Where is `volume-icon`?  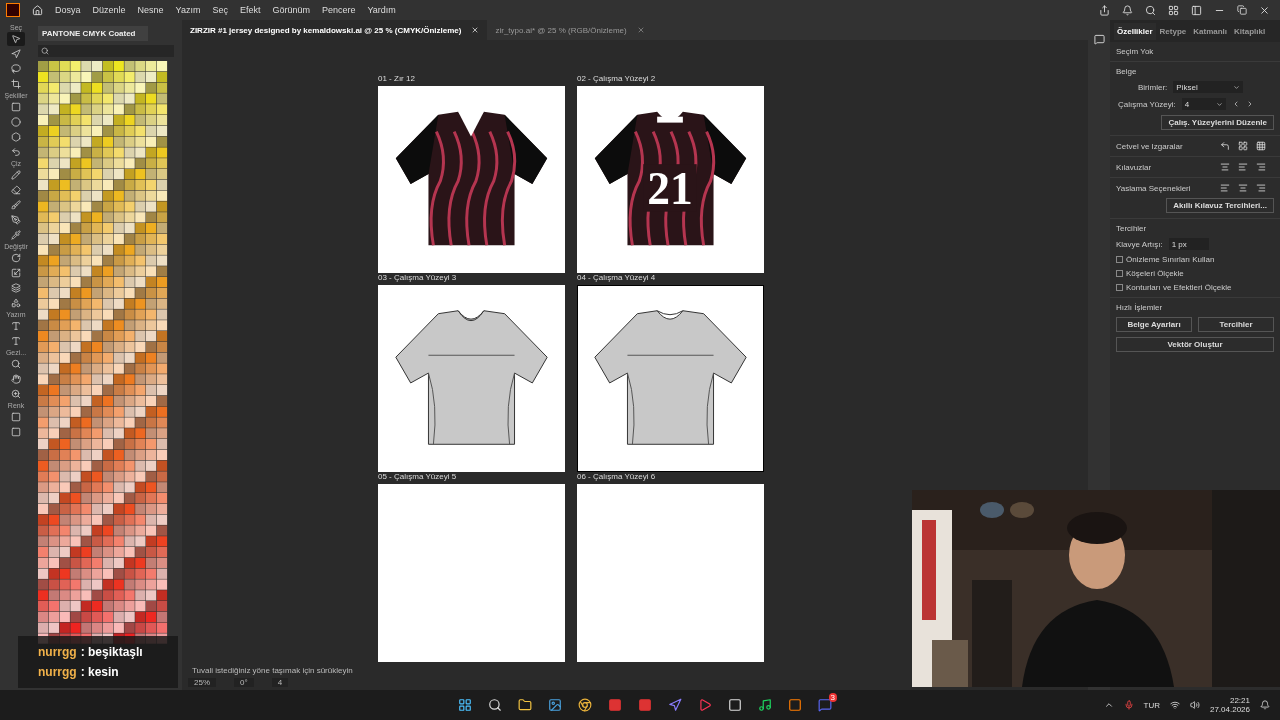
volume-icon is located at coordinates (1194, 705).